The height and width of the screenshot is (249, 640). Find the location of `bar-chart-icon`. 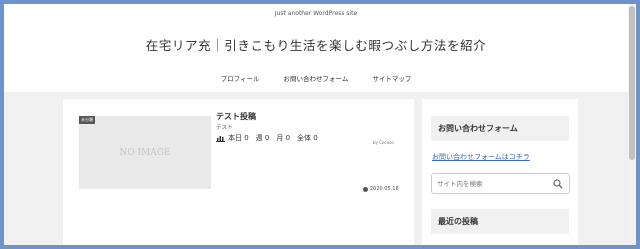

bar-chart-icon is located at coordinates (220, 138).